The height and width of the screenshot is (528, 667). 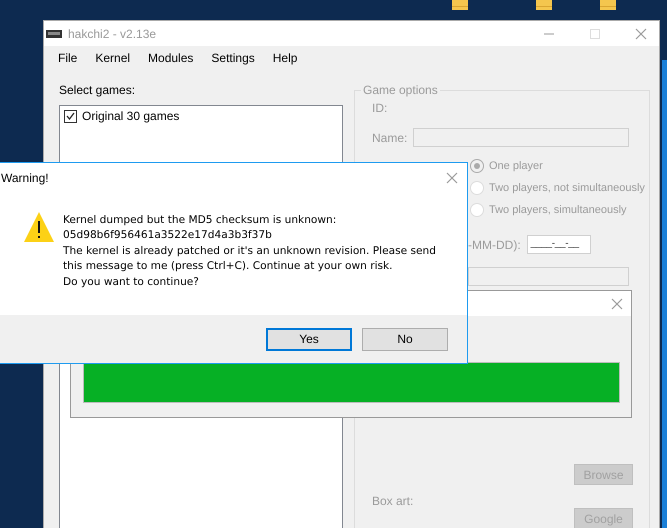 What do you see at coordinates (595, 34) in the screenshot?
I see `maximize-icon` at bounding box center [595, 34].